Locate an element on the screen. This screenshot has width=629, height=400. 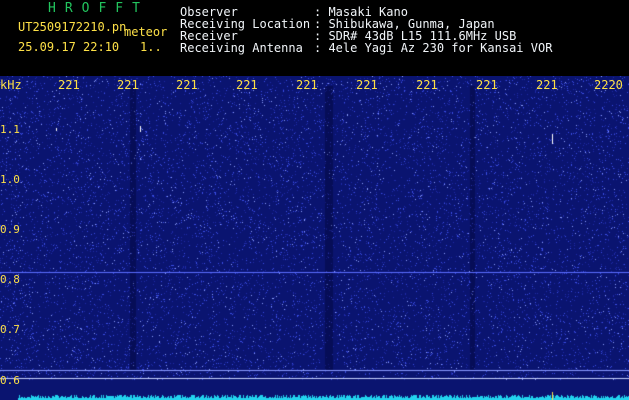
app-brand: HROFFT is located at coordinates (98, 8).